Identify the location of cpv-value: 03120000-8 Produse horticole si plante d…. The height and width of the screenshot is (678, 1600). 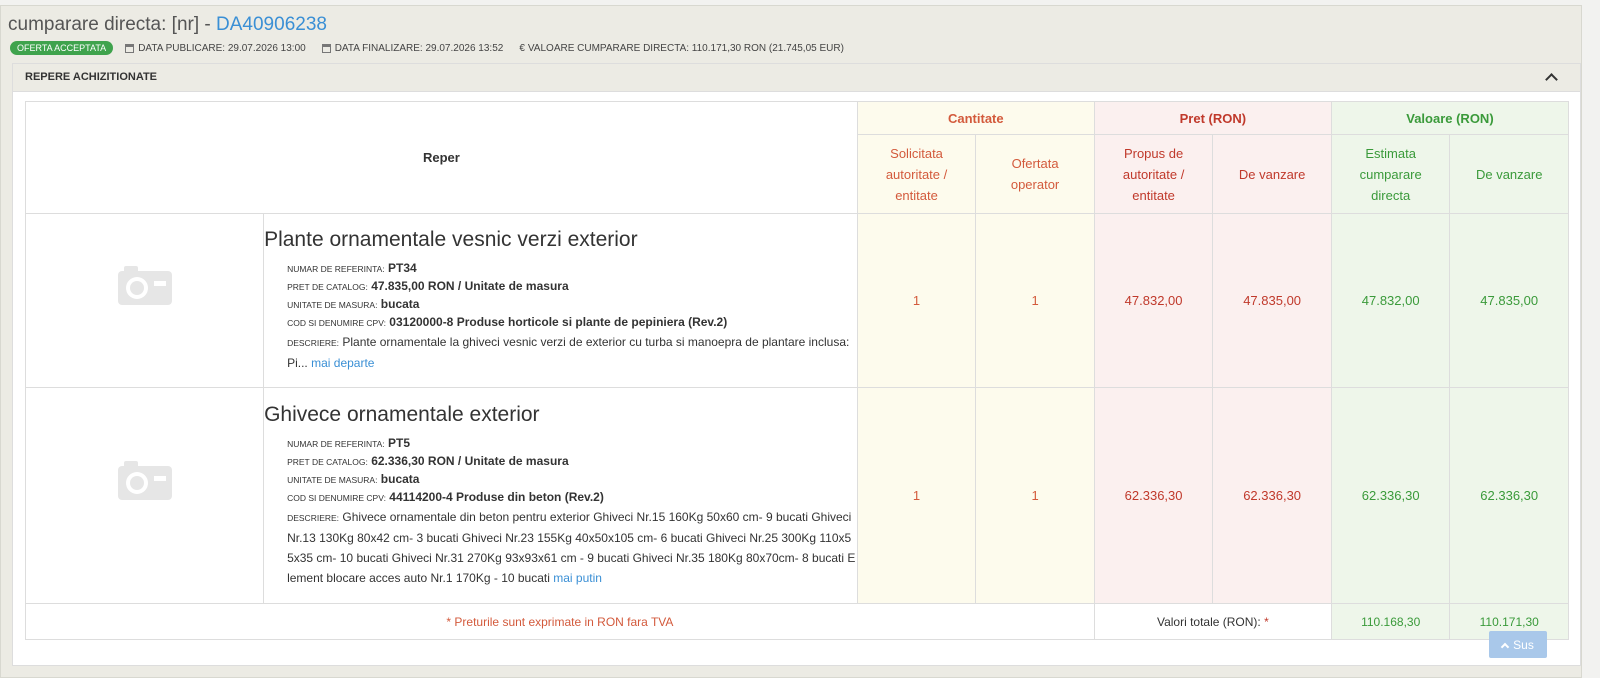
(558, 322).